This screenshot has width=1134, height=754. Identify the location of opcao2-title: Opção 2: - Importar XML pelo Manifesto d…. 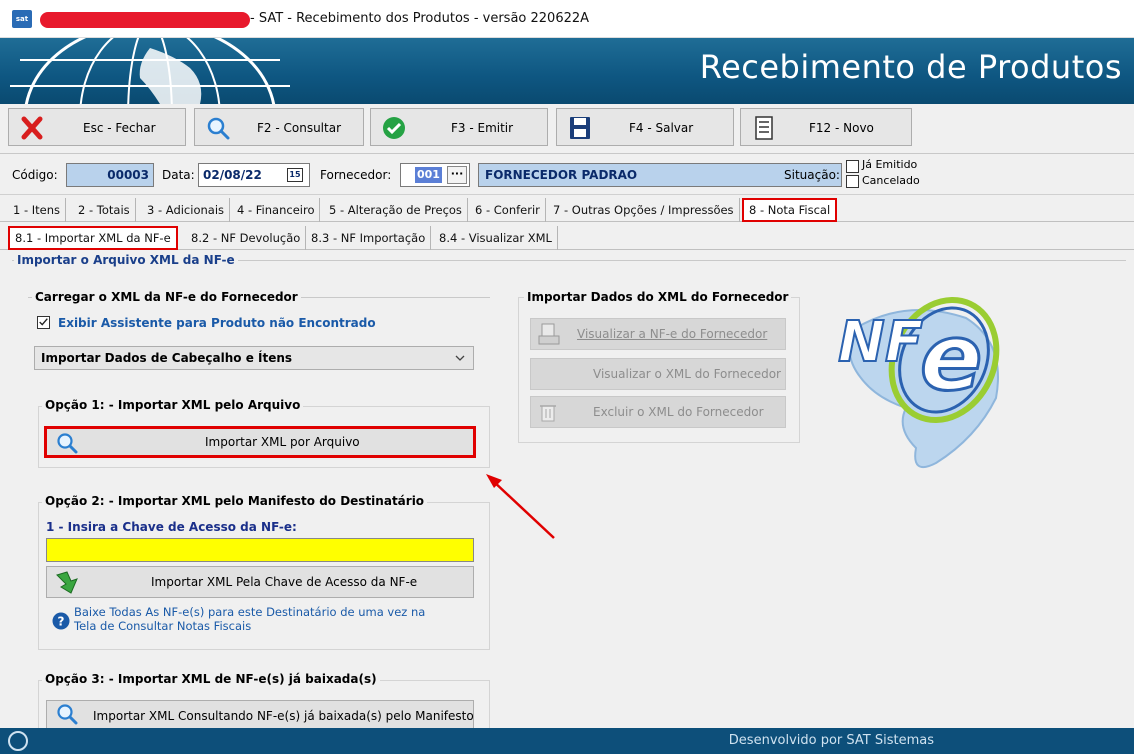
(235, 501).